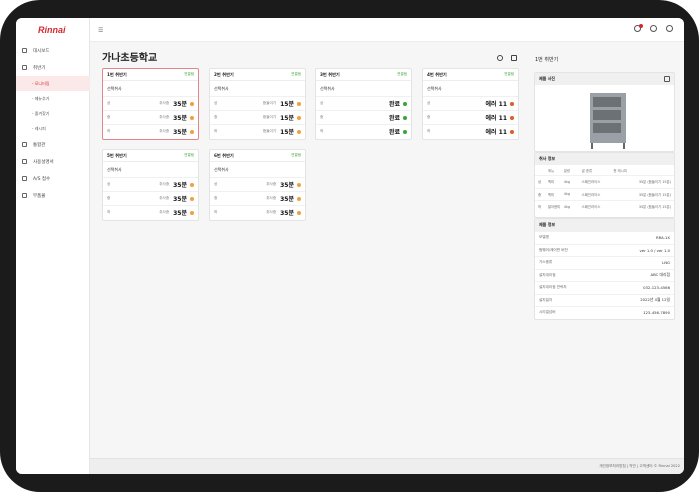 The height and width of the screenshot is (492, 699). I want to click on sidebar-item: 사용설명서, so click(53, 161).